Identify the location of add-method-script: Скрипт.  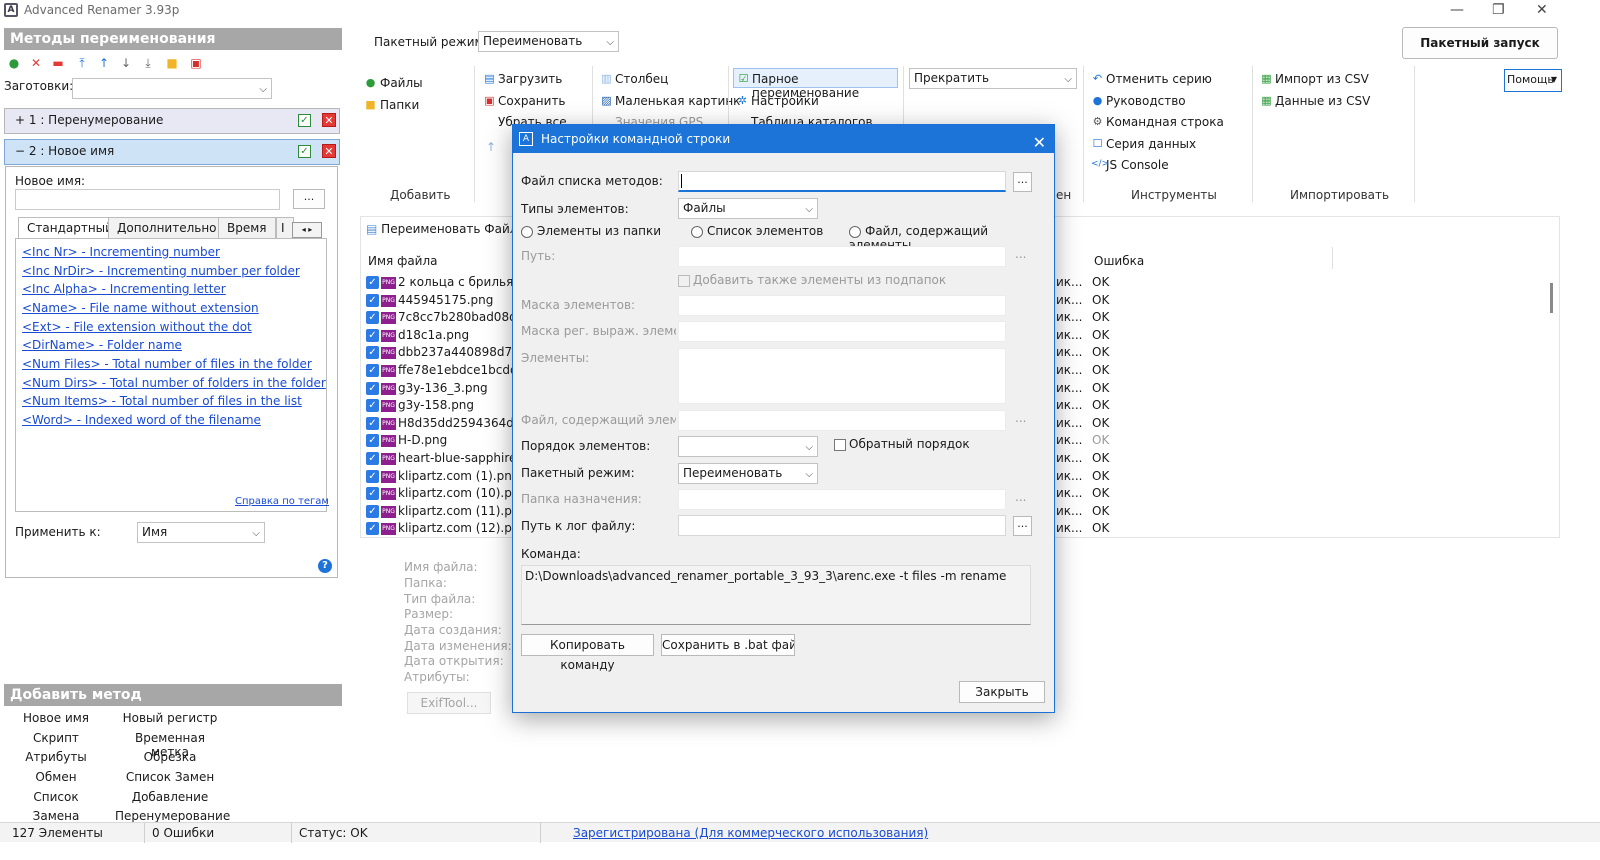
(56, 738).